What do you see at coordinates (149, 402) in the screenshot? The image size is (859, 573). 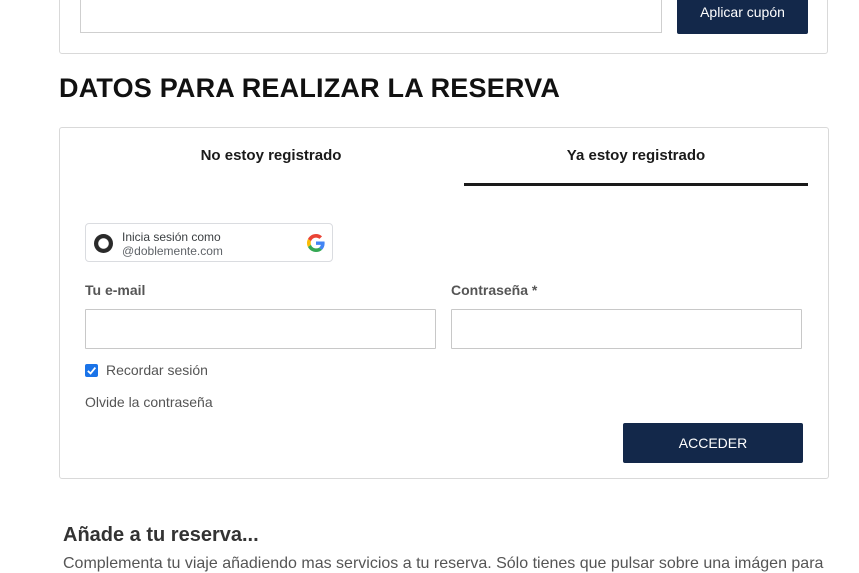 I see `forgot-password-link: Olvide la contraseña` at bounding box center [149, 402].